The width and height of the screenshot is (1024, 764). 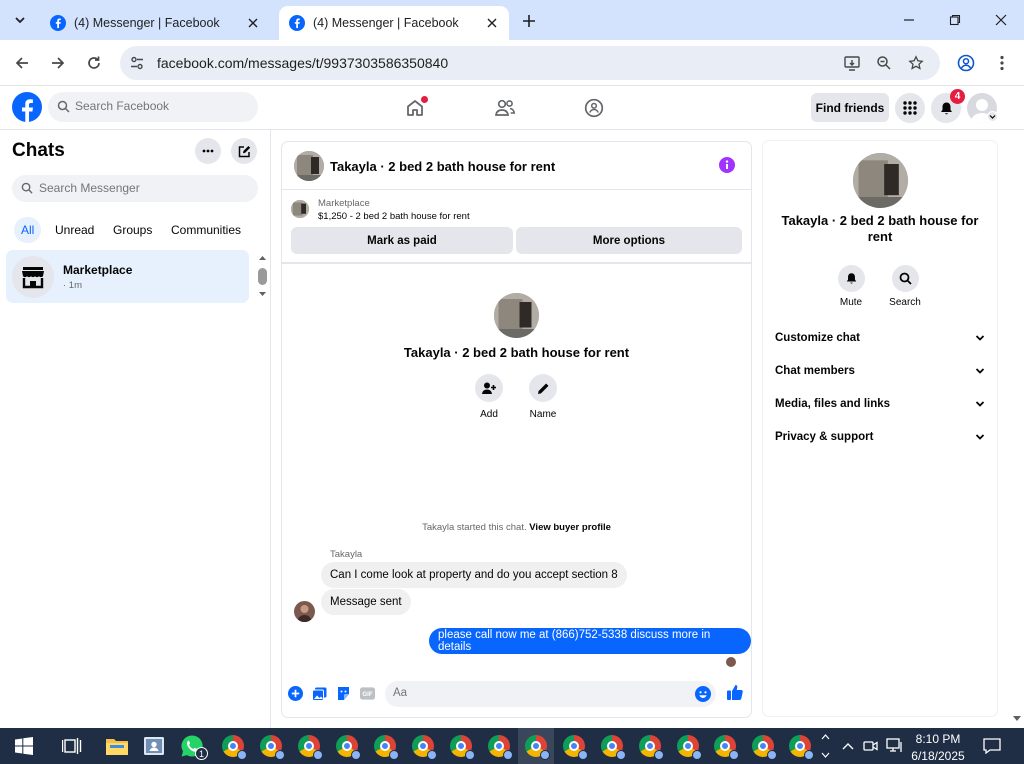 I want to click on profile-icon, so click(x=966, y=63).